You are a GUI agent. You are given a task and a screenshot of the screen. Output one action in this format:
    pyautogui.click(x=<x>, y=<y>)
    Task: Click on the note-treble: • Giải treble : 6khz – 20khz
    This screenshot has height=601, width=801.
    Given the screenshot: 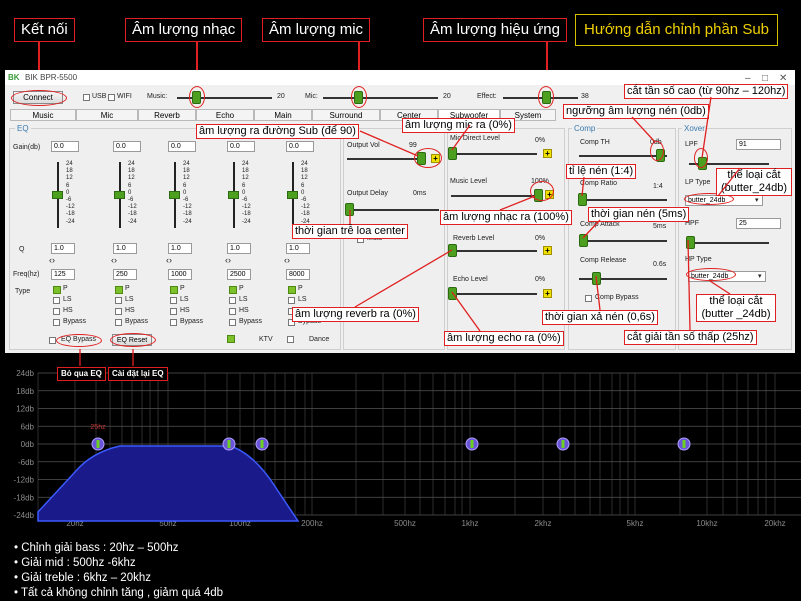 What is the action you would take?
    pyautogui.click(x=82, y=578)
    